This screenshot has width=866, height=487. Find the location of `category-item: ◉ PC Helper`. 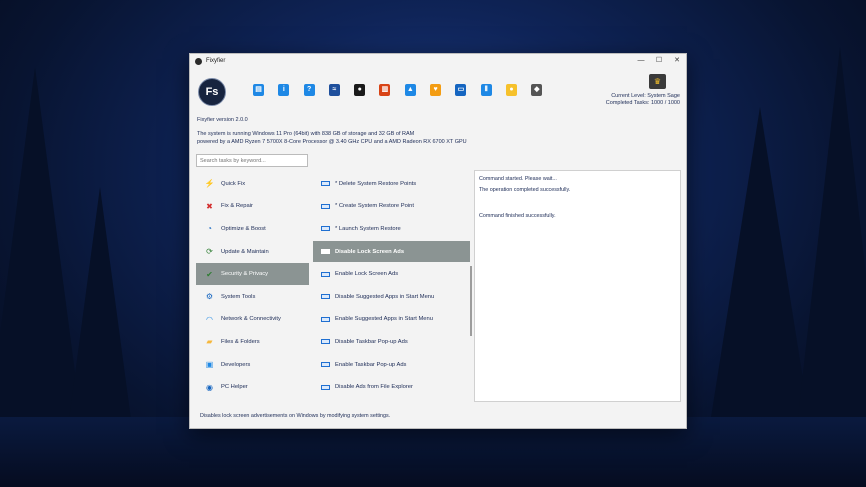

category-item: ◉ PC Helper is located at coordinates (252, 387).